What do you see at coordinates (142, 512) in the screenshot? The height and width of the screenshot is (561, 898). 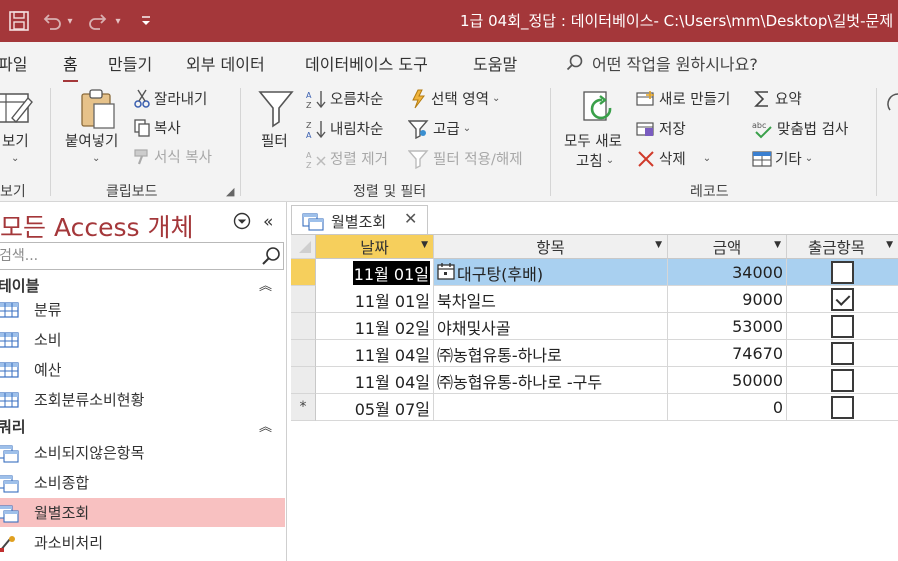 I see `nav-item-query-selected: 월별조회` at bounding box center [142, 512].